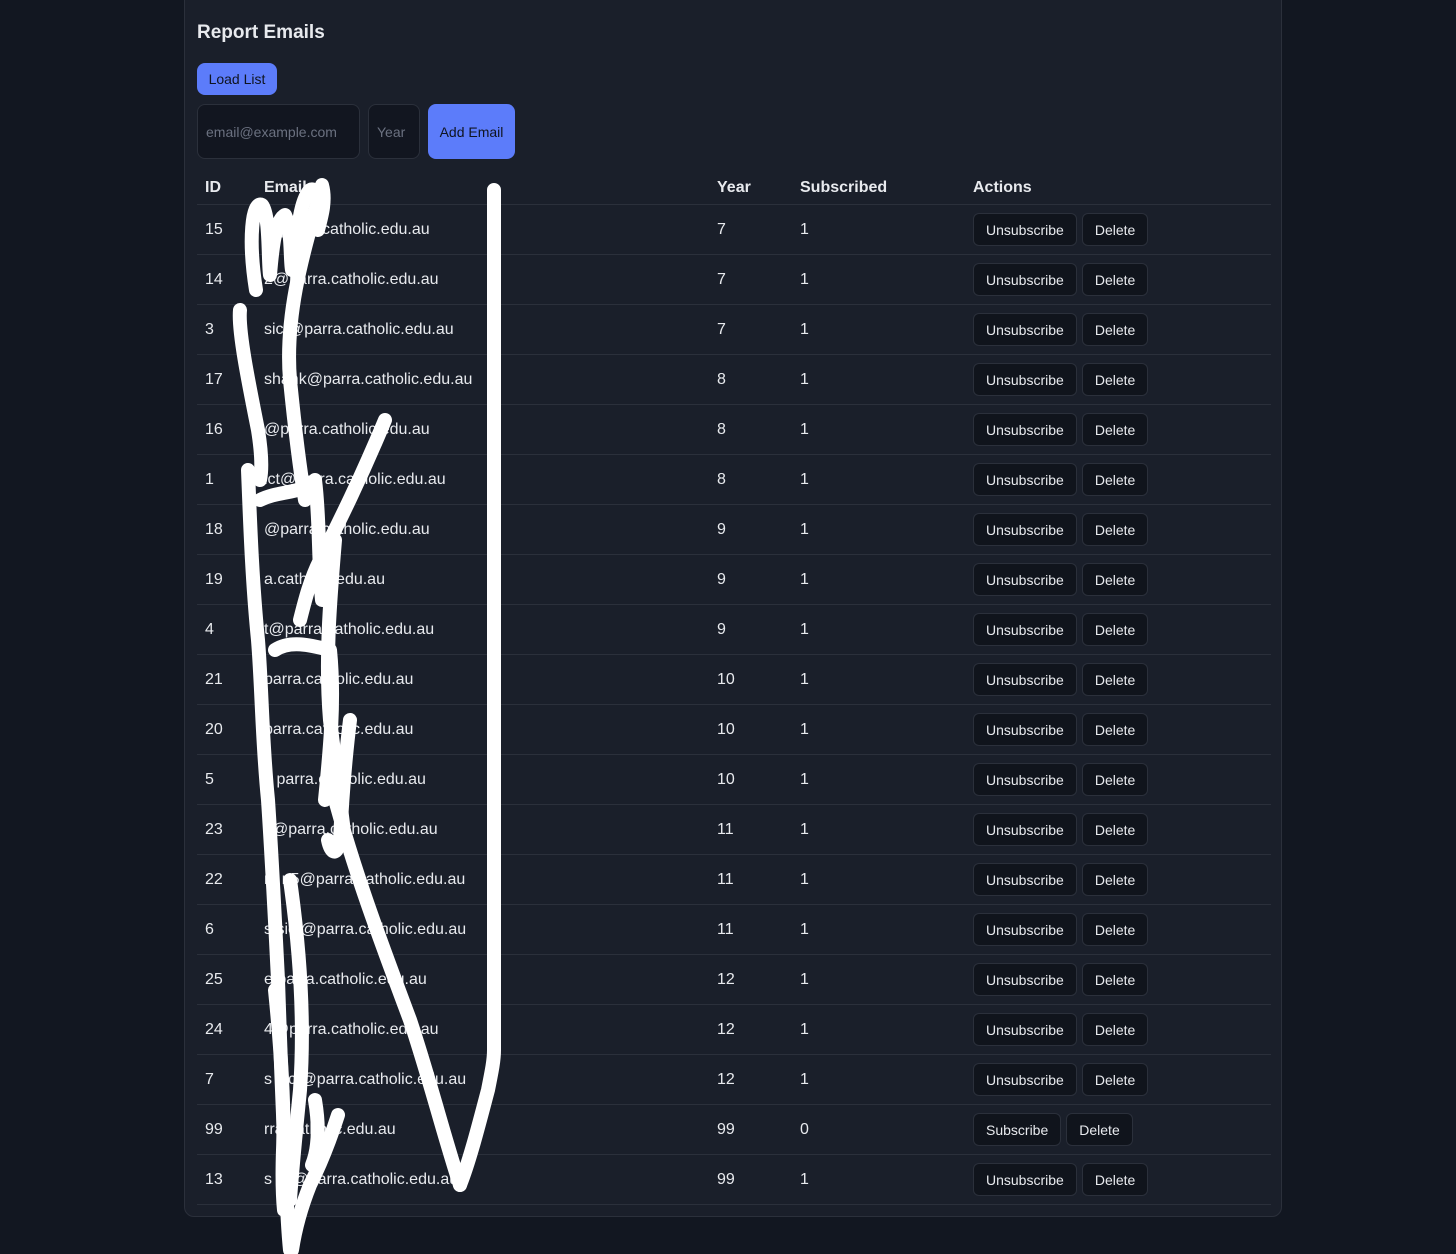 The image size is (1456, 1254). What do you see at coordinates (368, 379) in the screenshot?
I see `cell-email: shank@parra.catholic.edu.au` at bounding box center [368, 379].